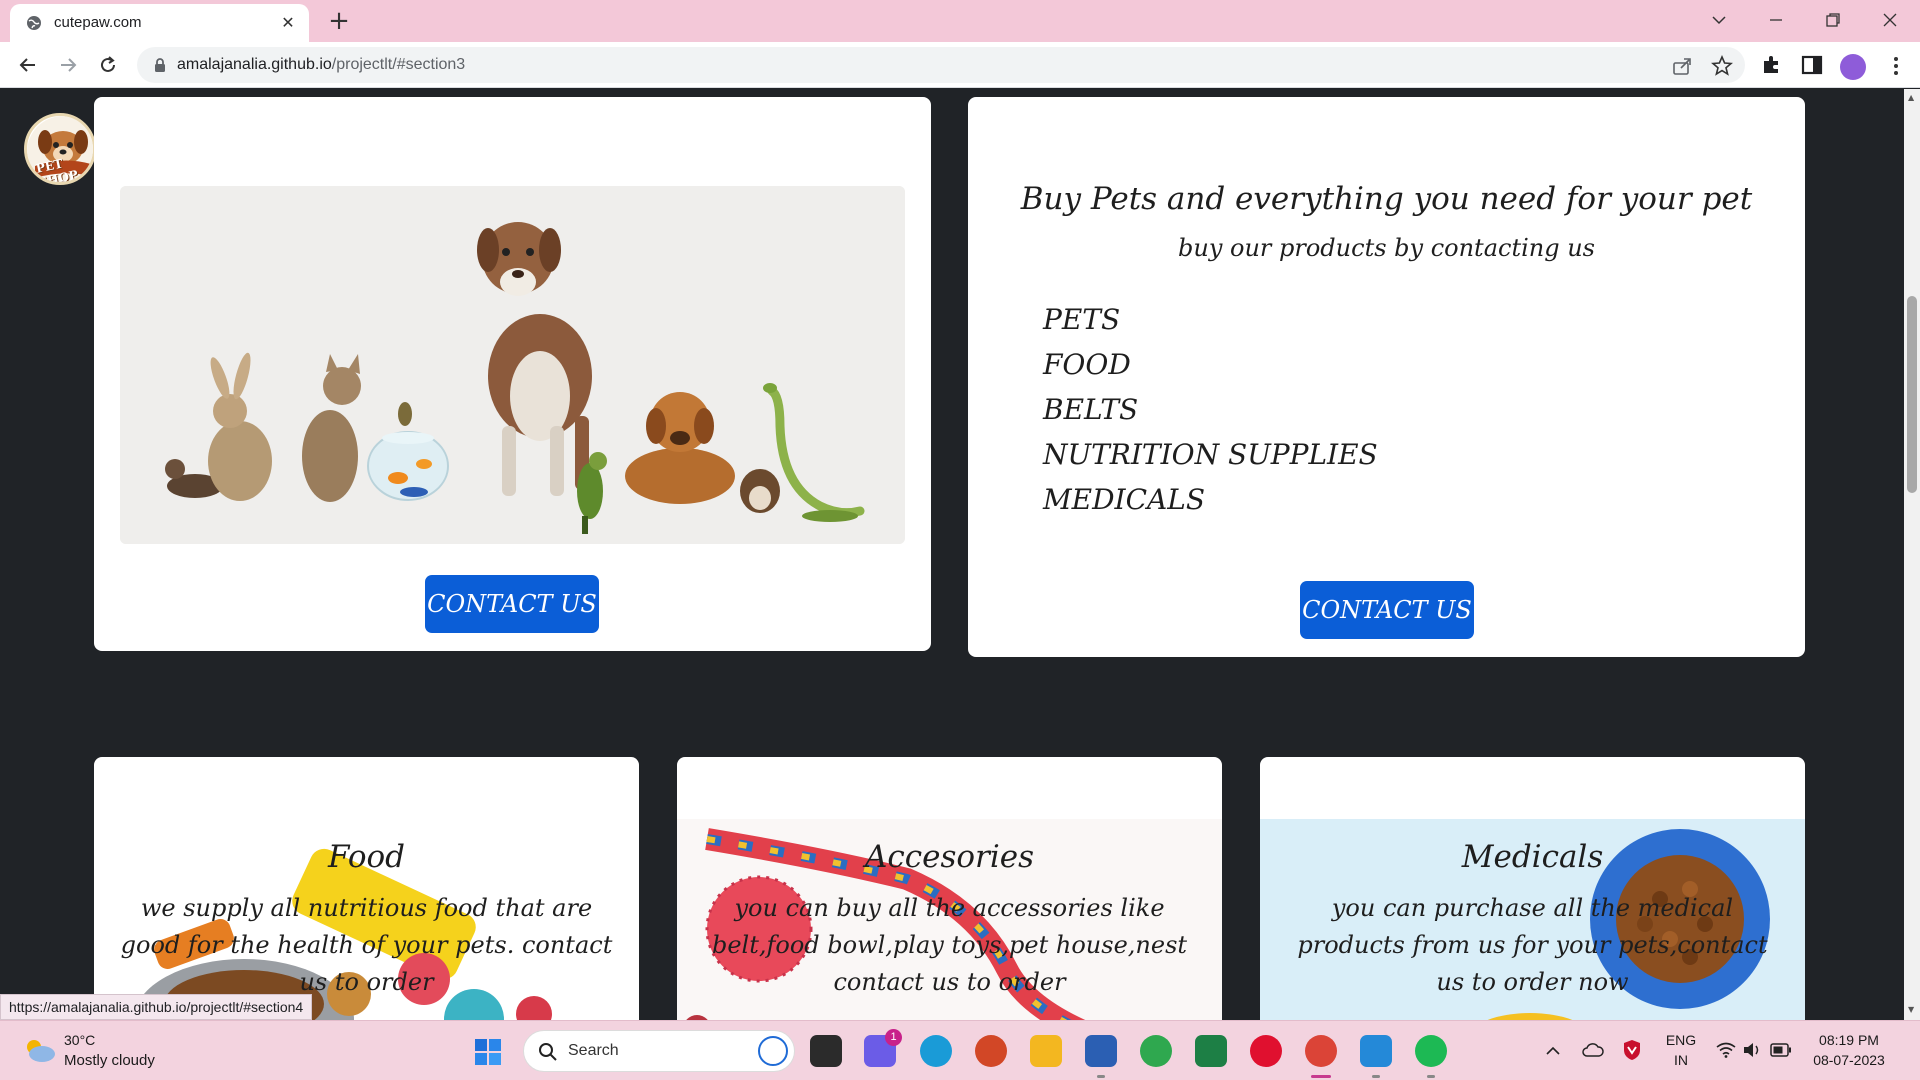  I want to click on chevron-down-icon, so click(1719, 20).